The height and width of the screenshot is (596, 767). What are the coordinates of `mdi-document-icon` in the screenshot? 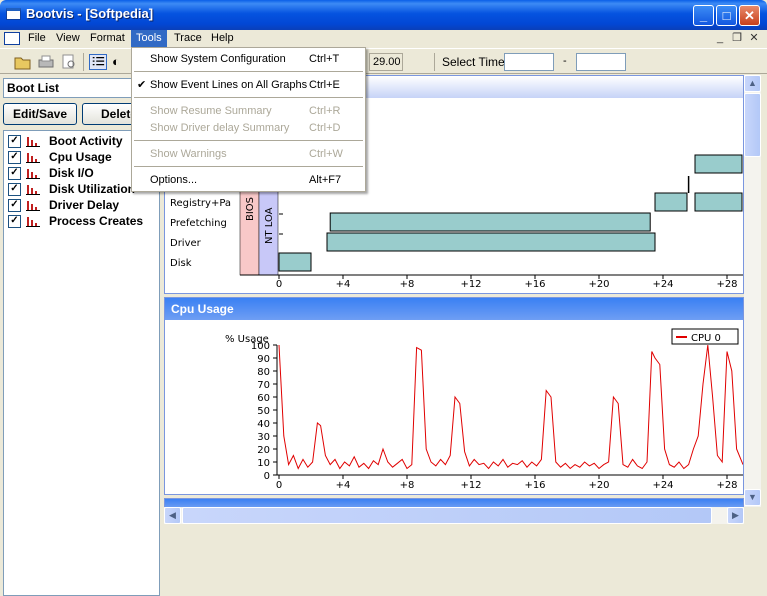 It's located at (12, 38).